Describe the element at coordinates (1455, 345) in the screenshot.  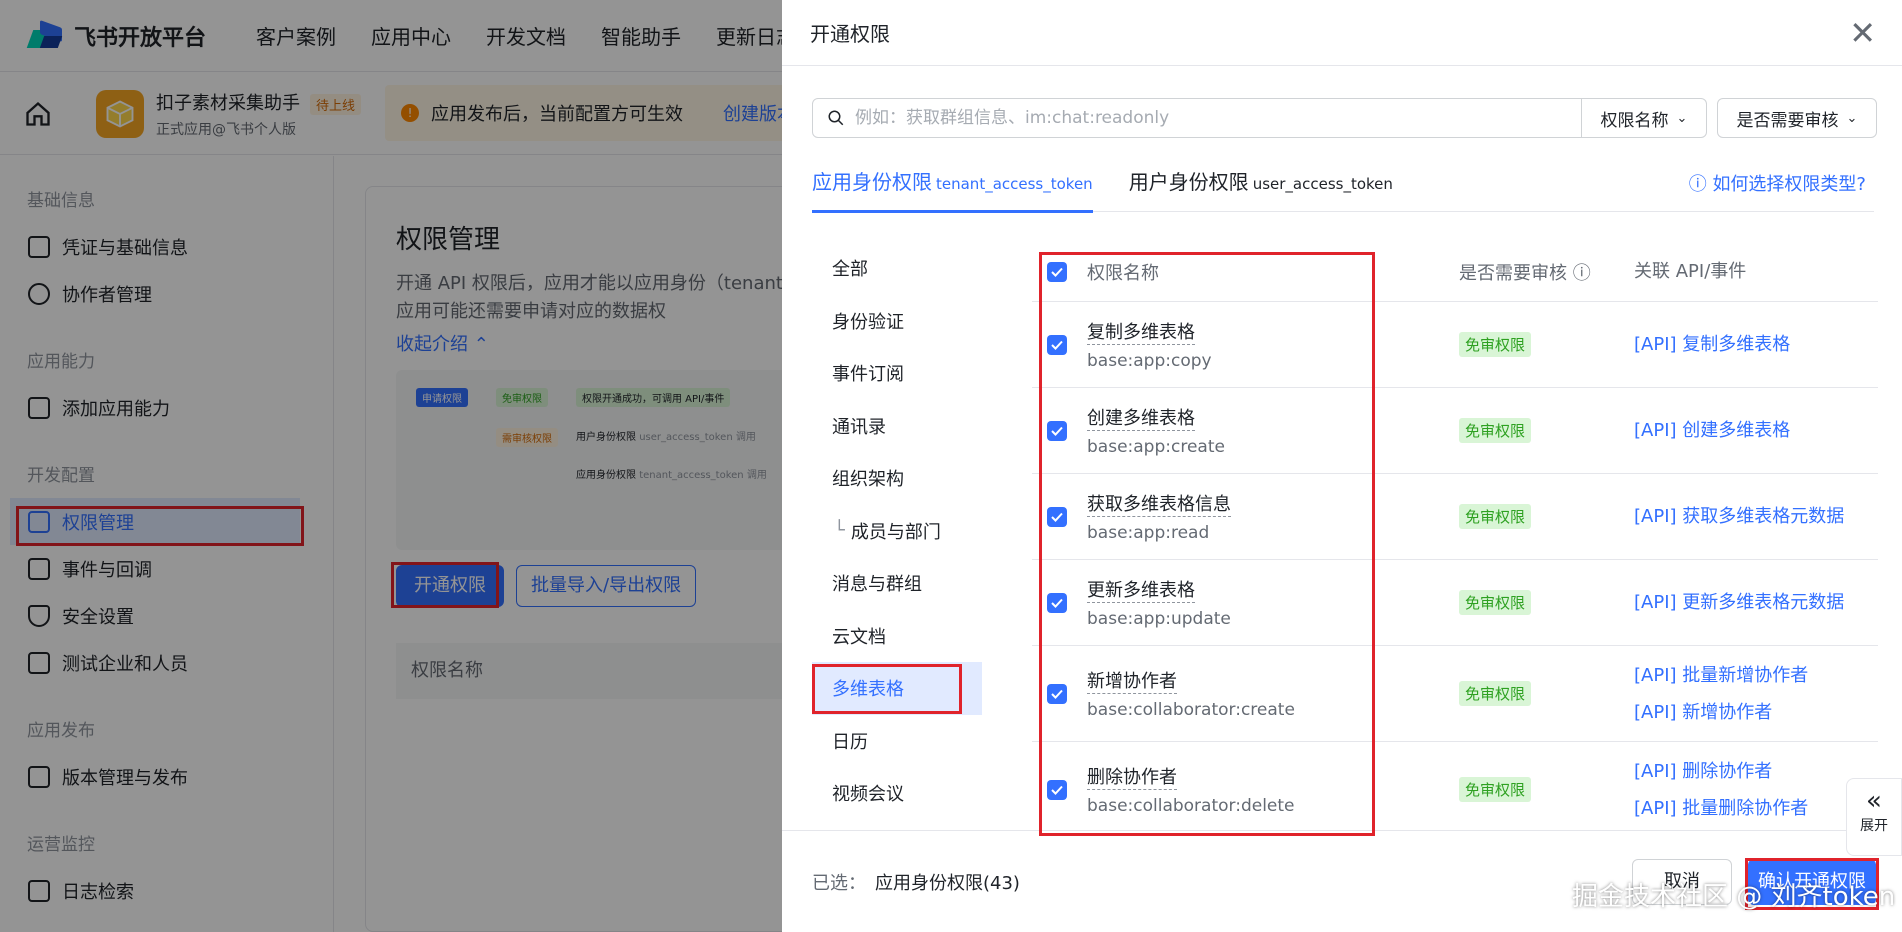
I see `table-row: 复制多维表格 base:app:copy 免审权限 [API] 复制多维表格` at that location.